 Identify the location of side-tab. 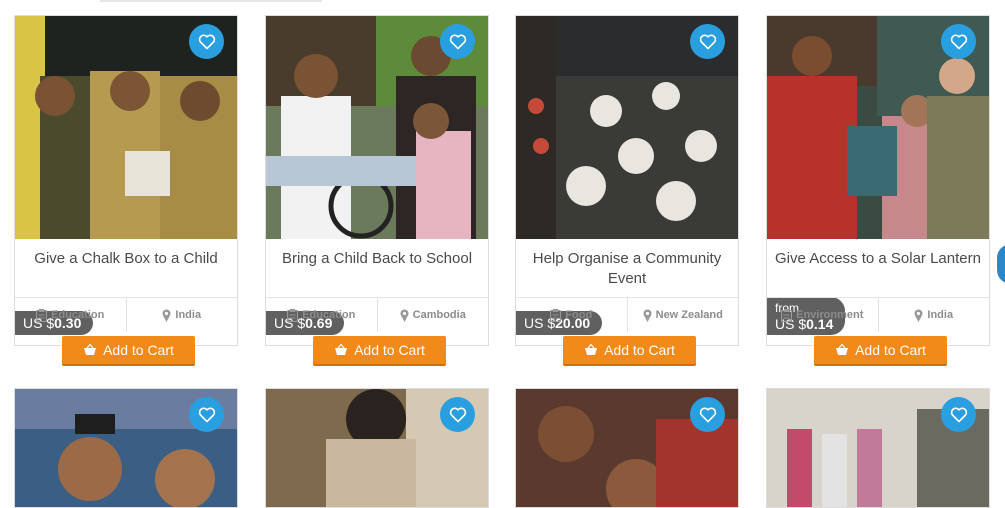
(1001, 264).